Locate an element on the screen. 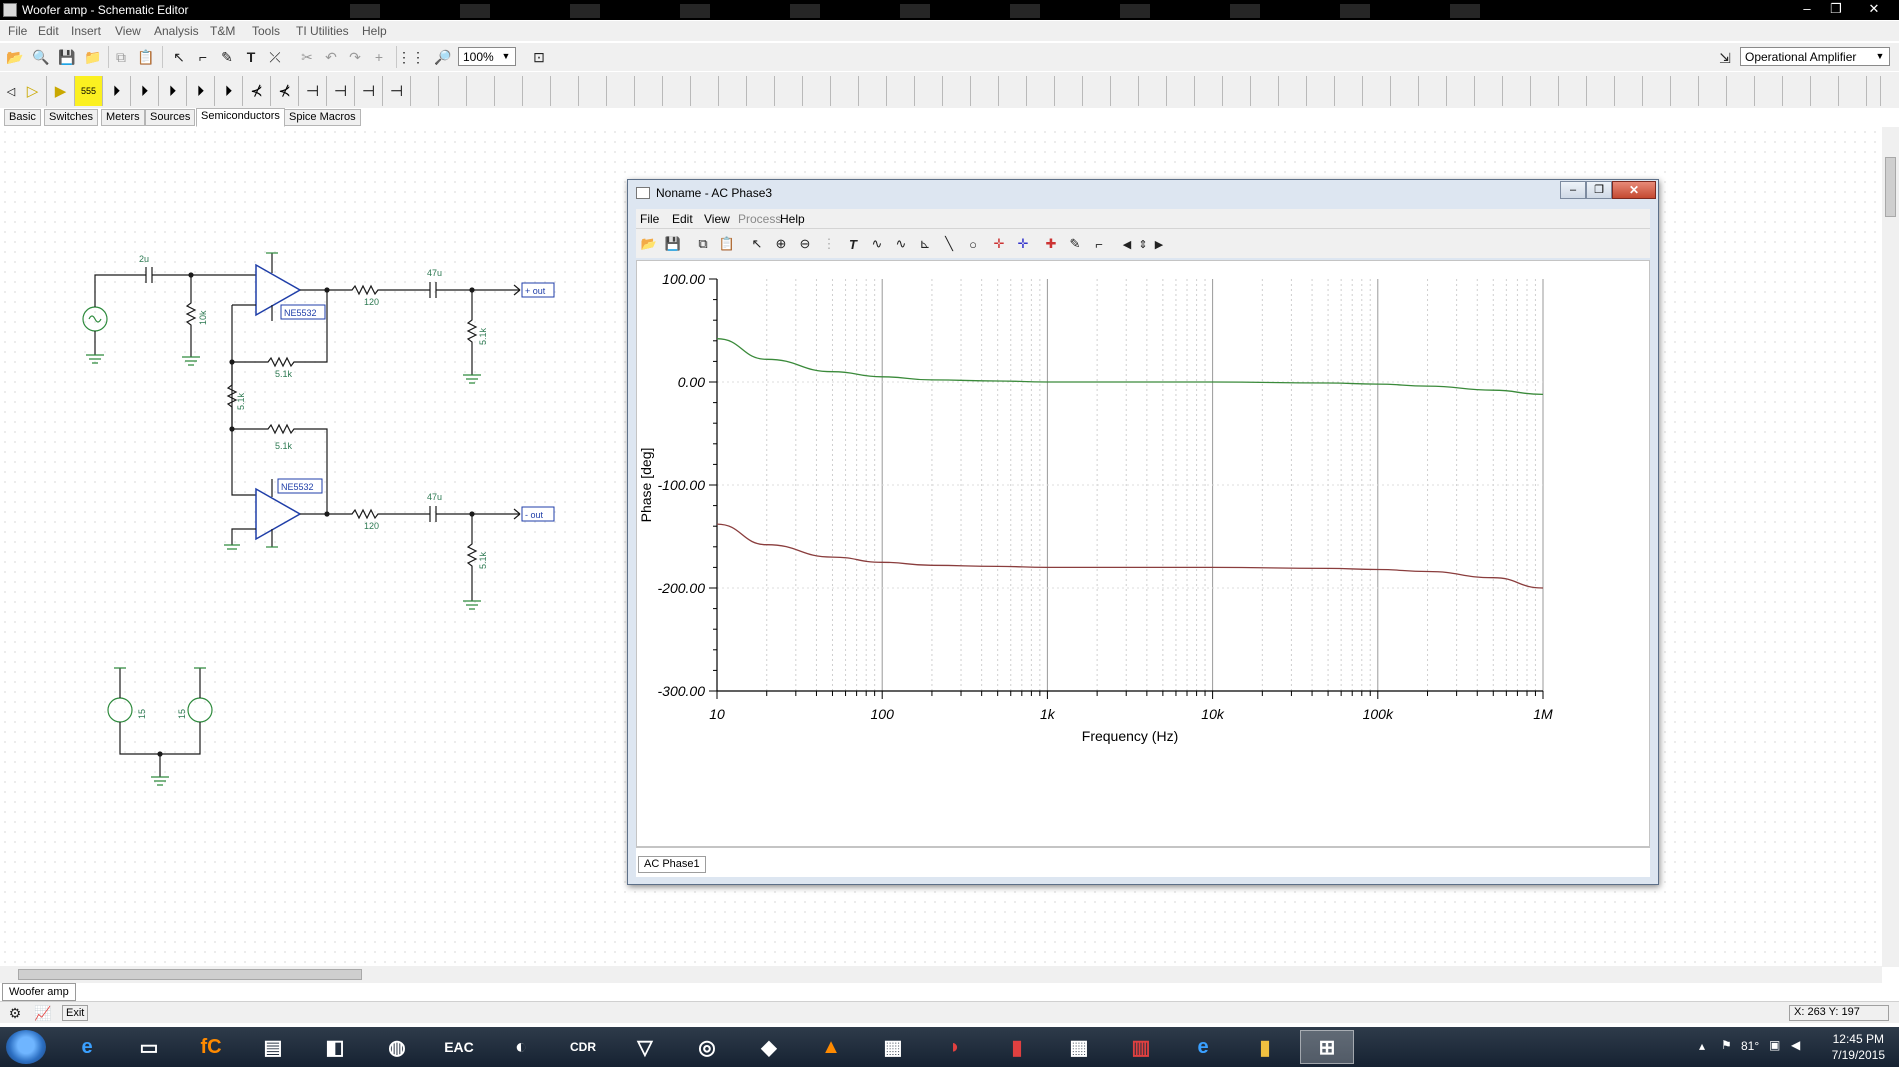 The height and width of the screenshot is (1067, 1899). npn-transistor-icon: ⊀ is located at coordinates (257, 91).